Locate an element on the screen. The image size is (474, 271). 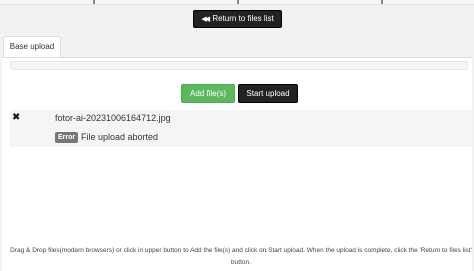
start-upload-button: Start upload is located at coordinates (268, 93).